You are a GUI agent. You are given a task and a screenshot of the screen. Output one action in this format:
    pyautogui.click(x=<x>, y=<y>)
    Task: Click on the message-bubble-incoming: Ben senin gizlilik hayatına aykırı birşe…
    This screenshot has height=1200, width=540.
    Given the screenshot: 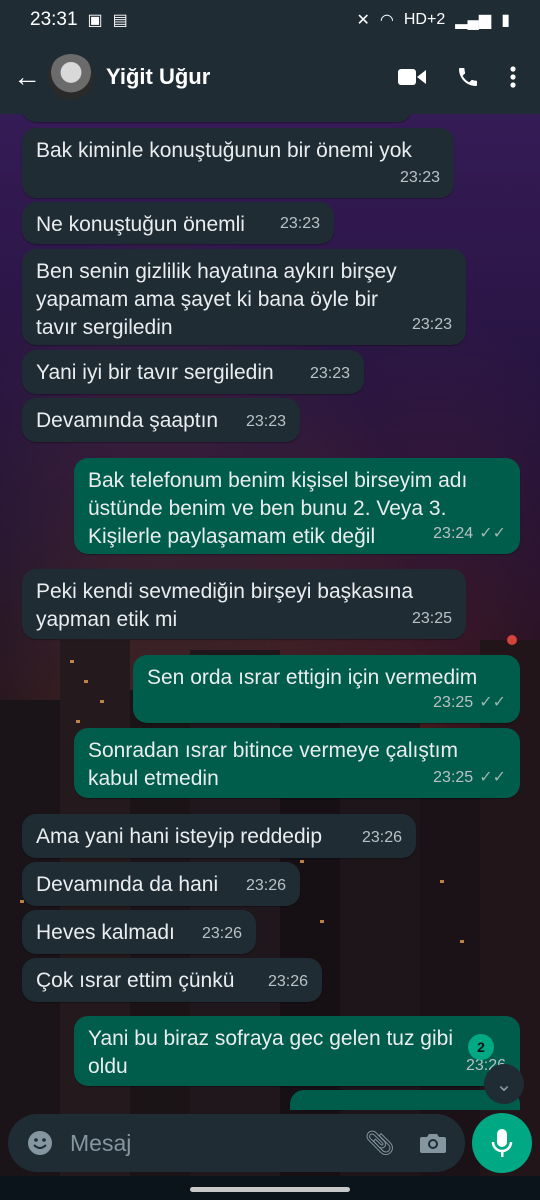 What is the action you would take?
    pyautogui.click(x=244, y=297)
    